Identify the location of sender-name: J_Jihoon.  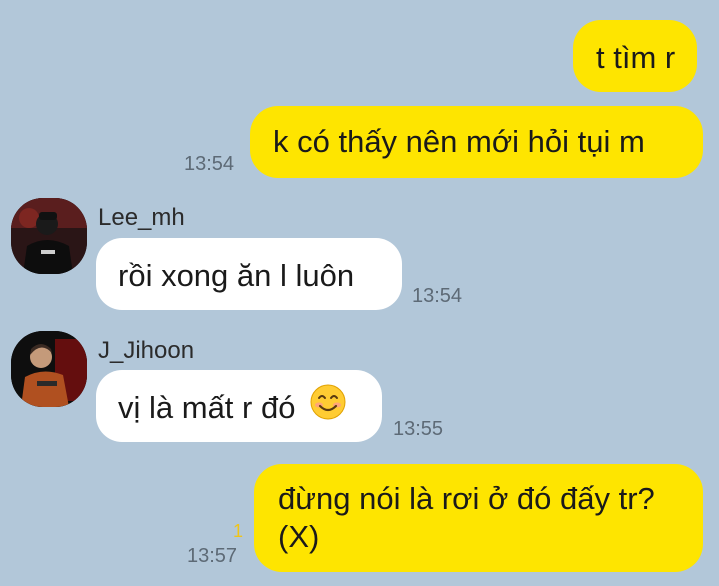
(146, 350).